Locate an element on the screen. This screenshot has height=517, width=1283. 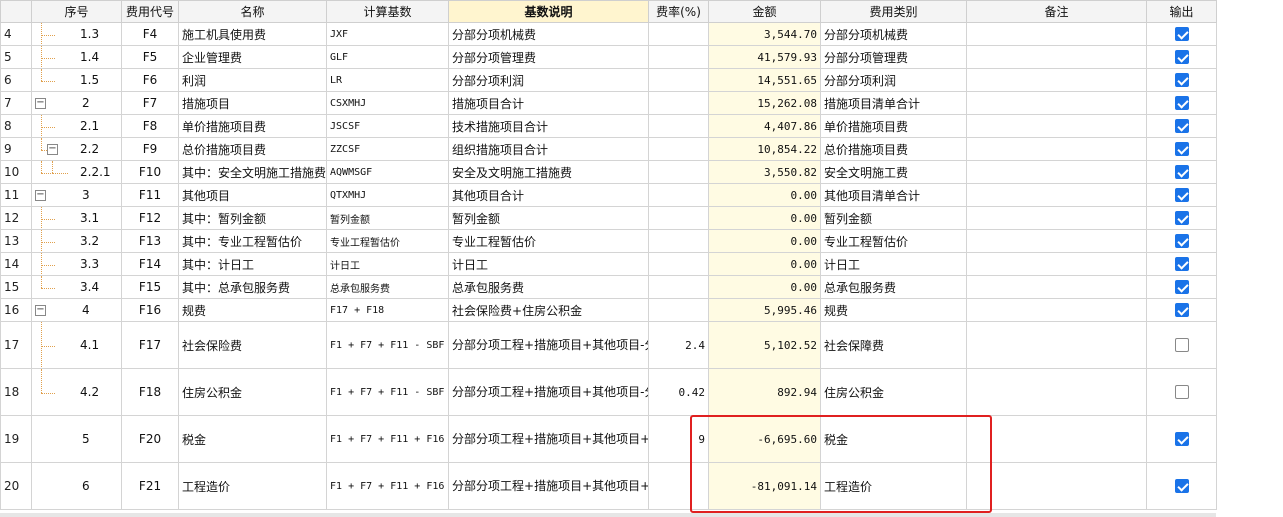
fee-category: 安全文明施工费 is located at coordinates (894, 172).